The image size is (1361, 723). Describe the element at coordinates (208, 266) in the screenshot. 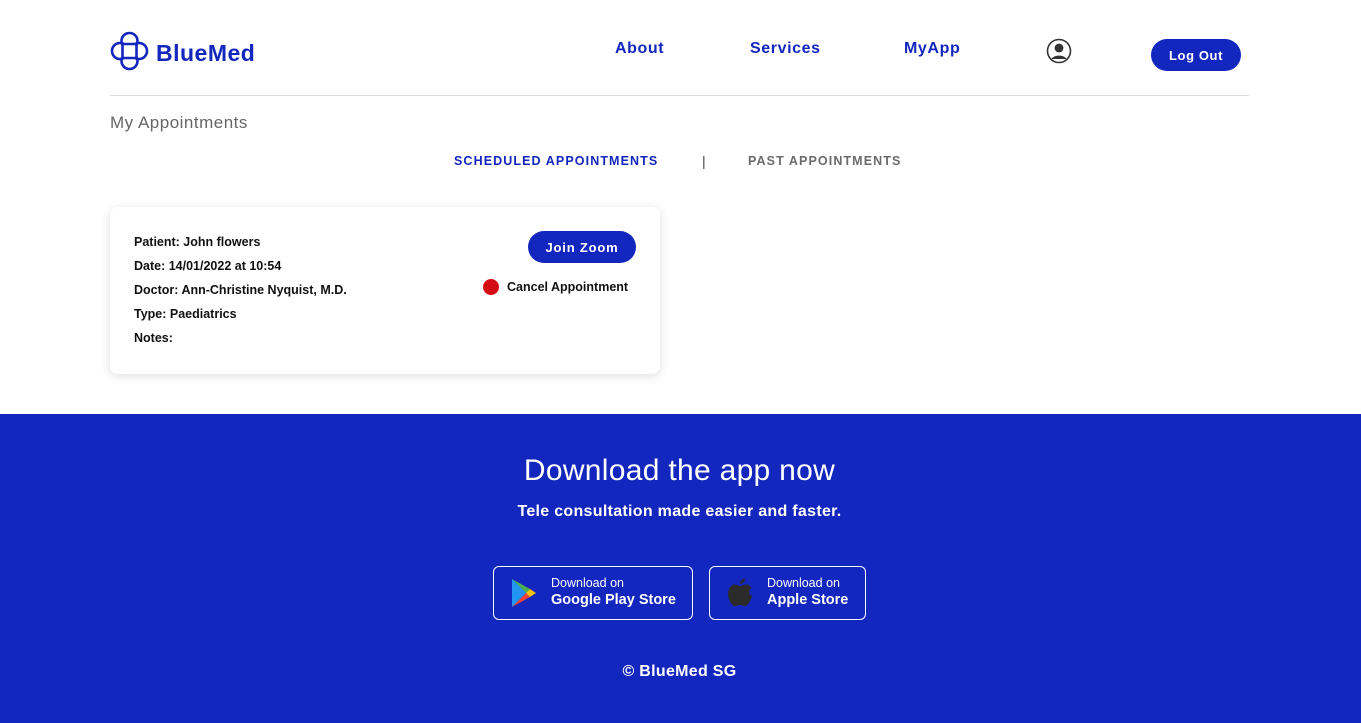

I see `appointment-date: Date: 14/01/2022 at 10:54` at that location.